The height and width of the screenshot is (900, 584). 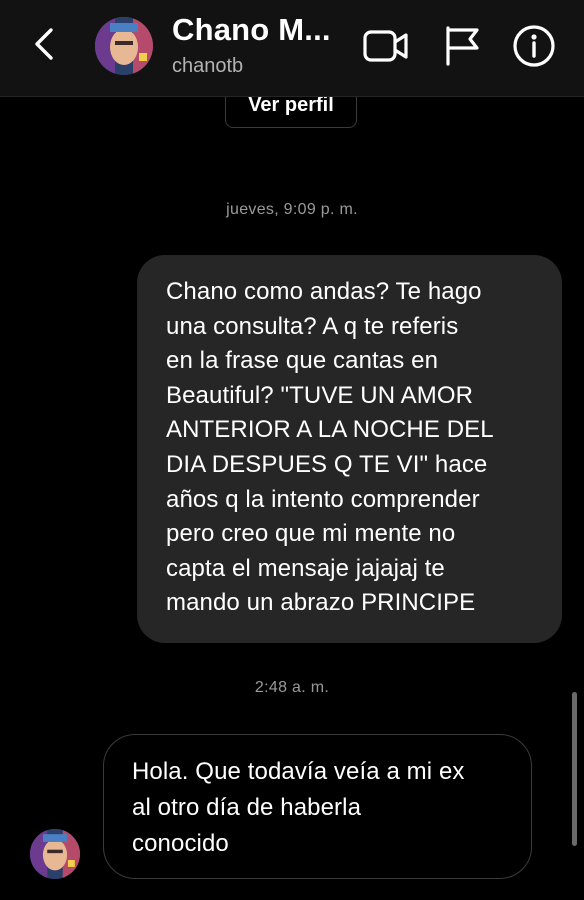 I want to click on conversation-info-button, so click(x=534, y=46).